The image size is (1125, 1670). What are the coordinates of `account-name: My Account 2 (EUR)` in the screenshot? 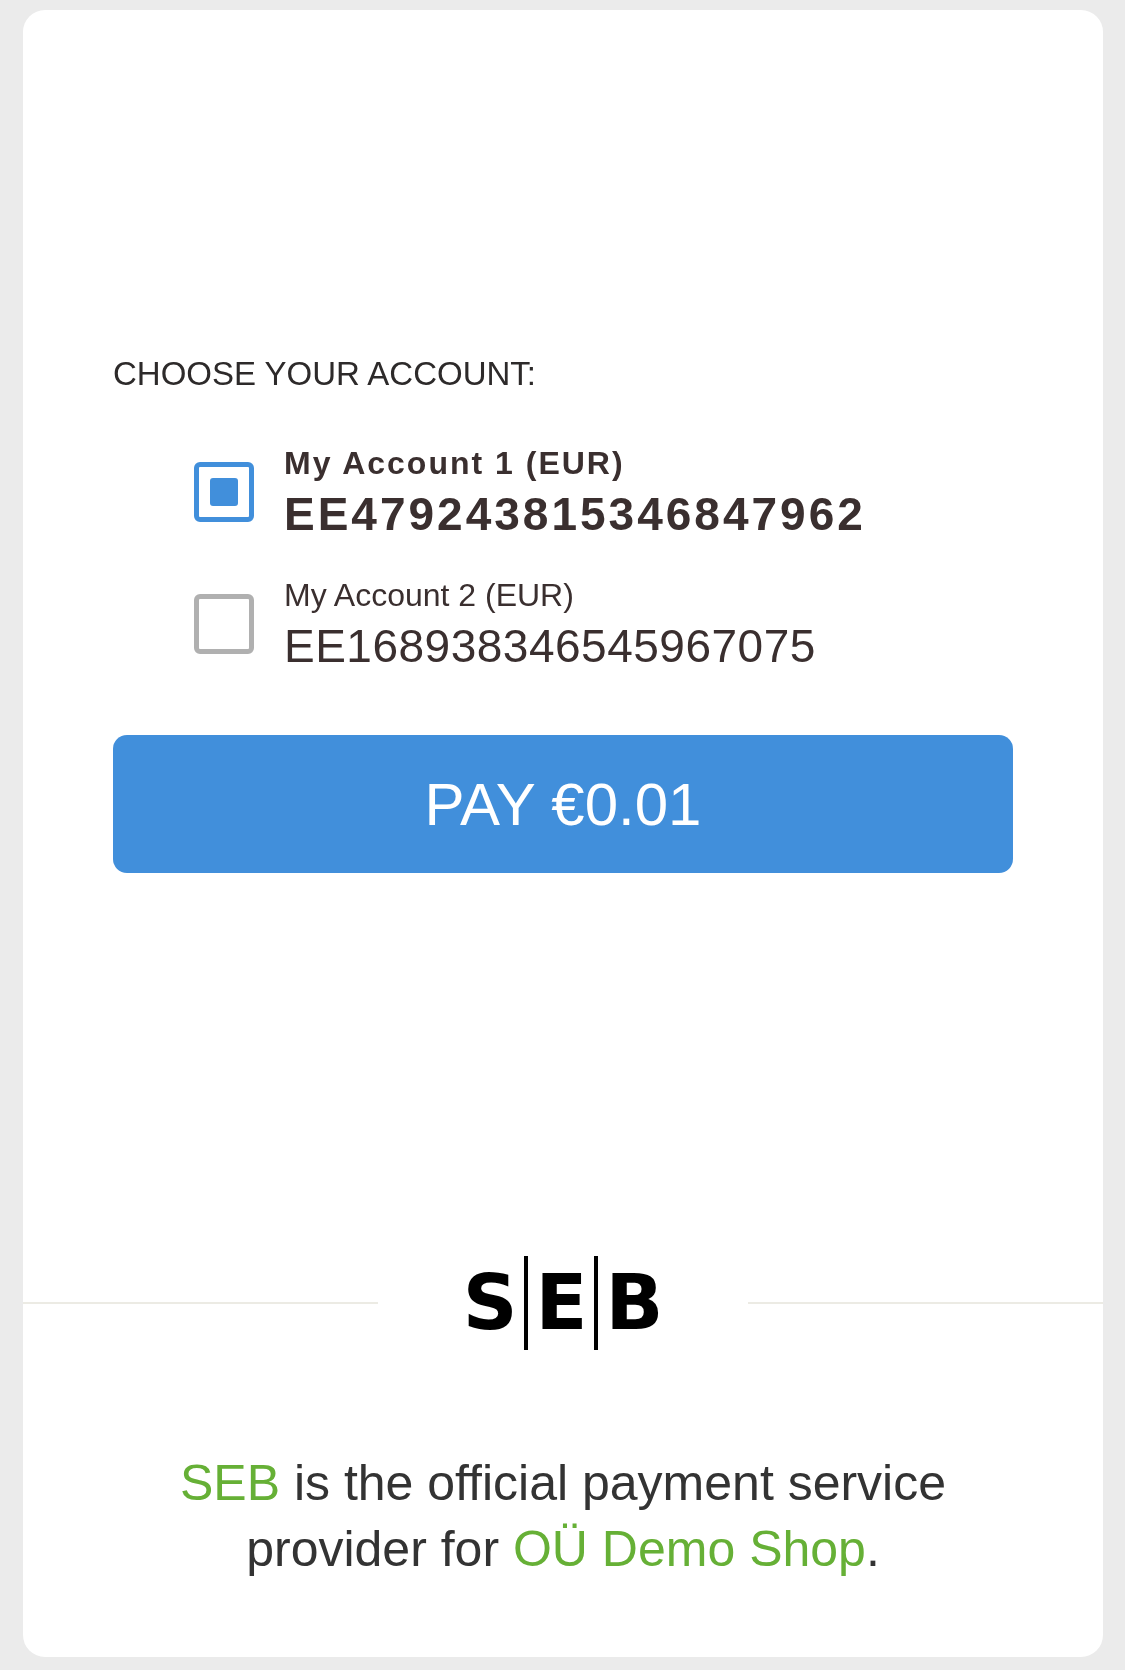 It's located at (550, 595).